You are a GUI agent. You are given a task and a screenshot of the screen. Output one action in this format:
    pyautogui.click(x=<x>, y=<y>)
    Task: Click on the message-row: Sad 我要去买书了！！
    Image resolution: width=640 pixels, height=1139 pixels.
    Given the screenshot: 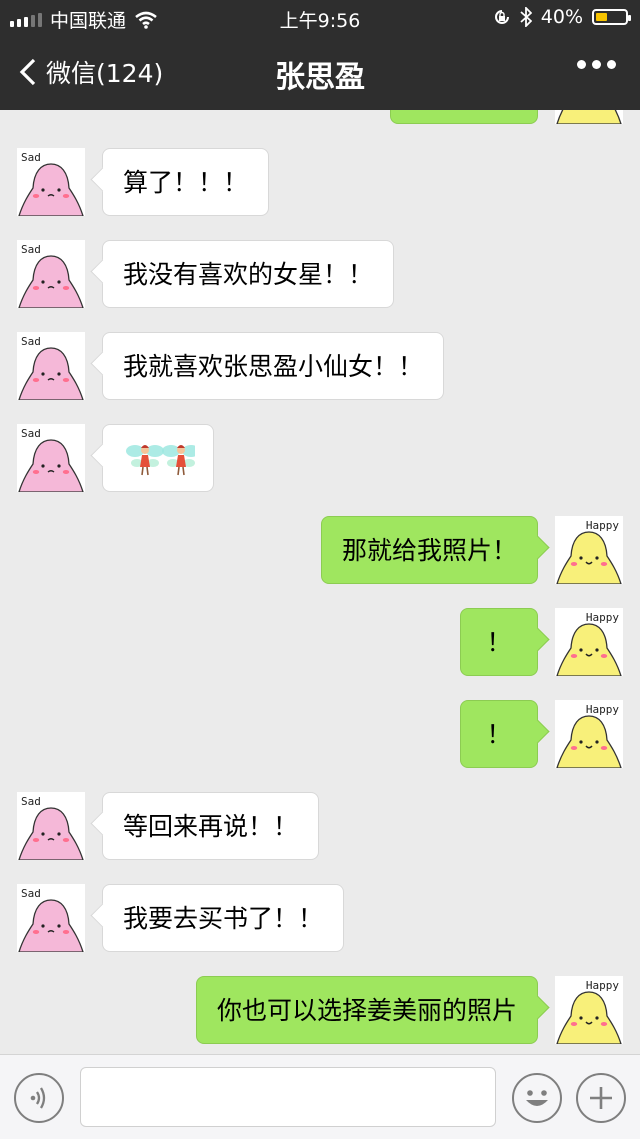 What is the action you would take?
    pyautogui.click(x=320, y=918)
    